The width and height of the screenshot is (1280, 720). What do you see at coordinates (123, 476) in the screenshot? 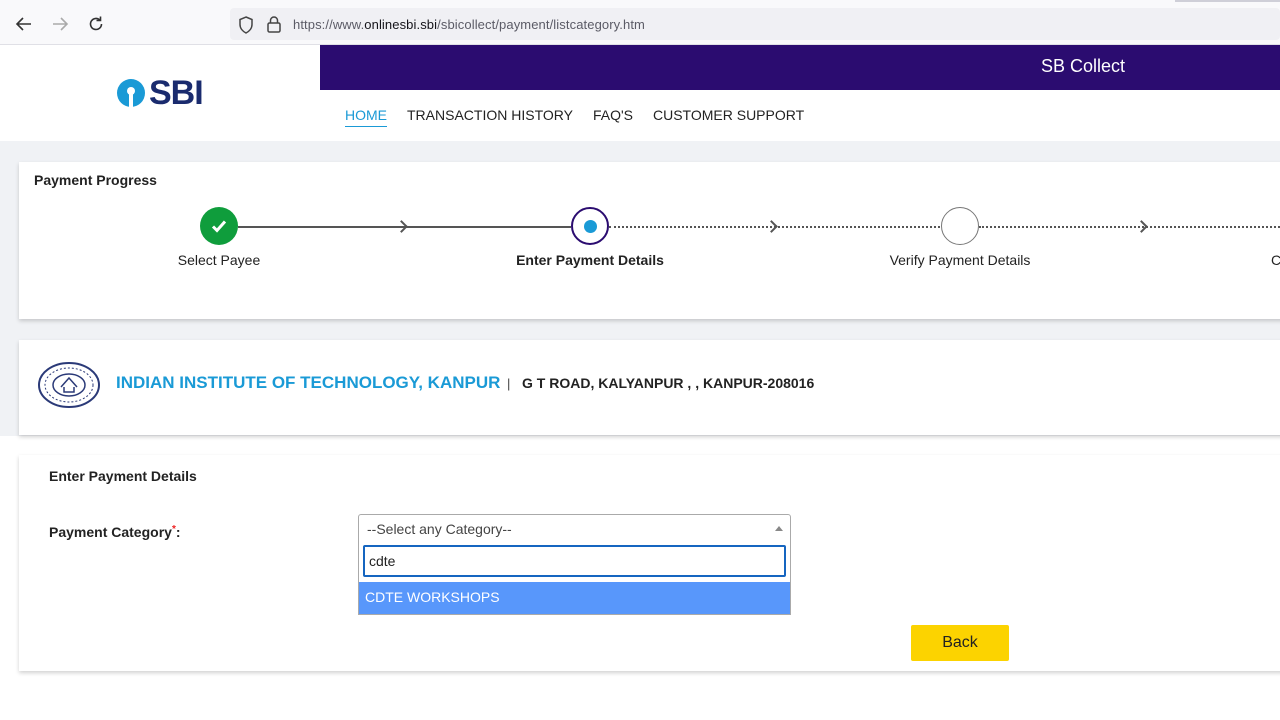
I see `payment-details-title: Enter Payment Details` at bounding box center [123, 476].